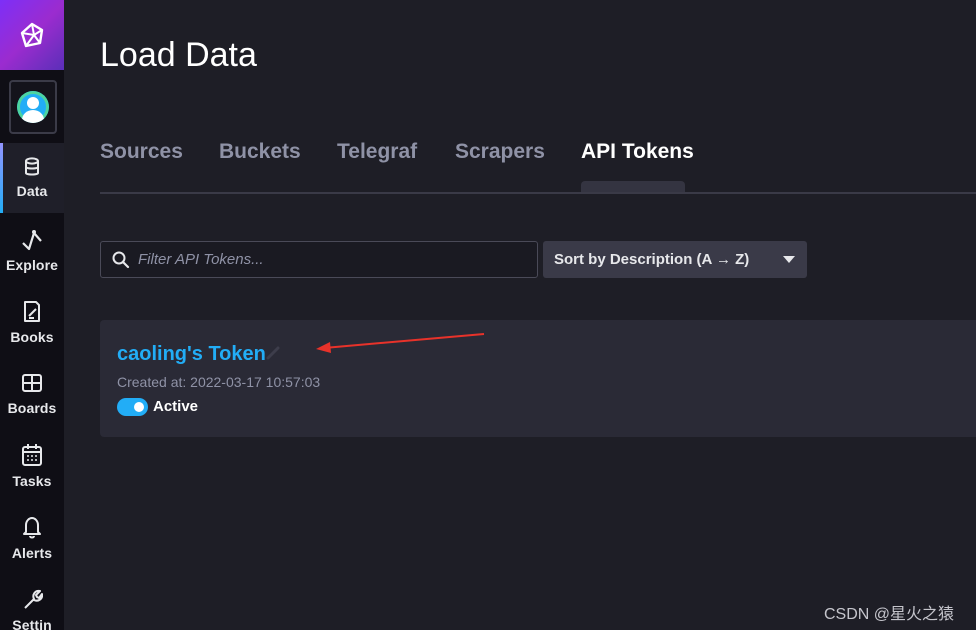 This screenshot has height=630, width=976. What do you see at coordinates (121, 259) in the screenshot?
I see `search-icon` at bounding box center [121, 259].